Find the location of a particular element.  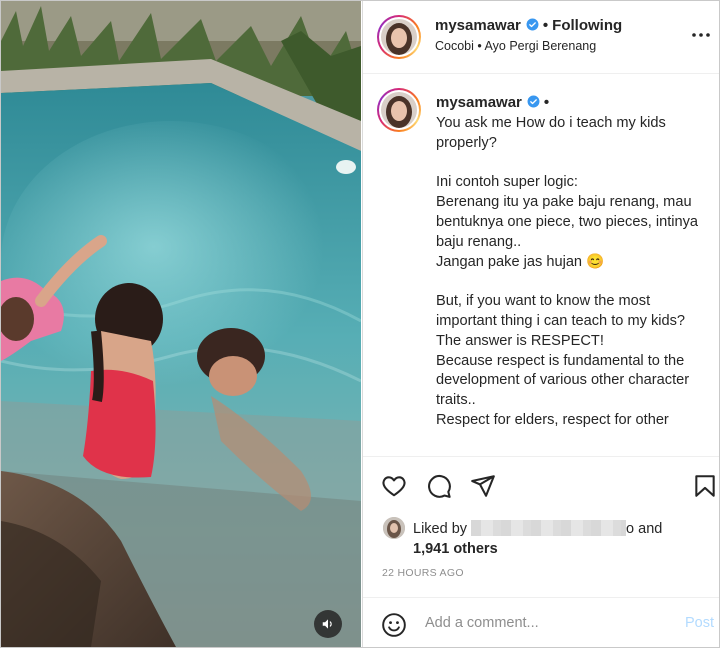

liker-photo is located at coordinates (394, 528).